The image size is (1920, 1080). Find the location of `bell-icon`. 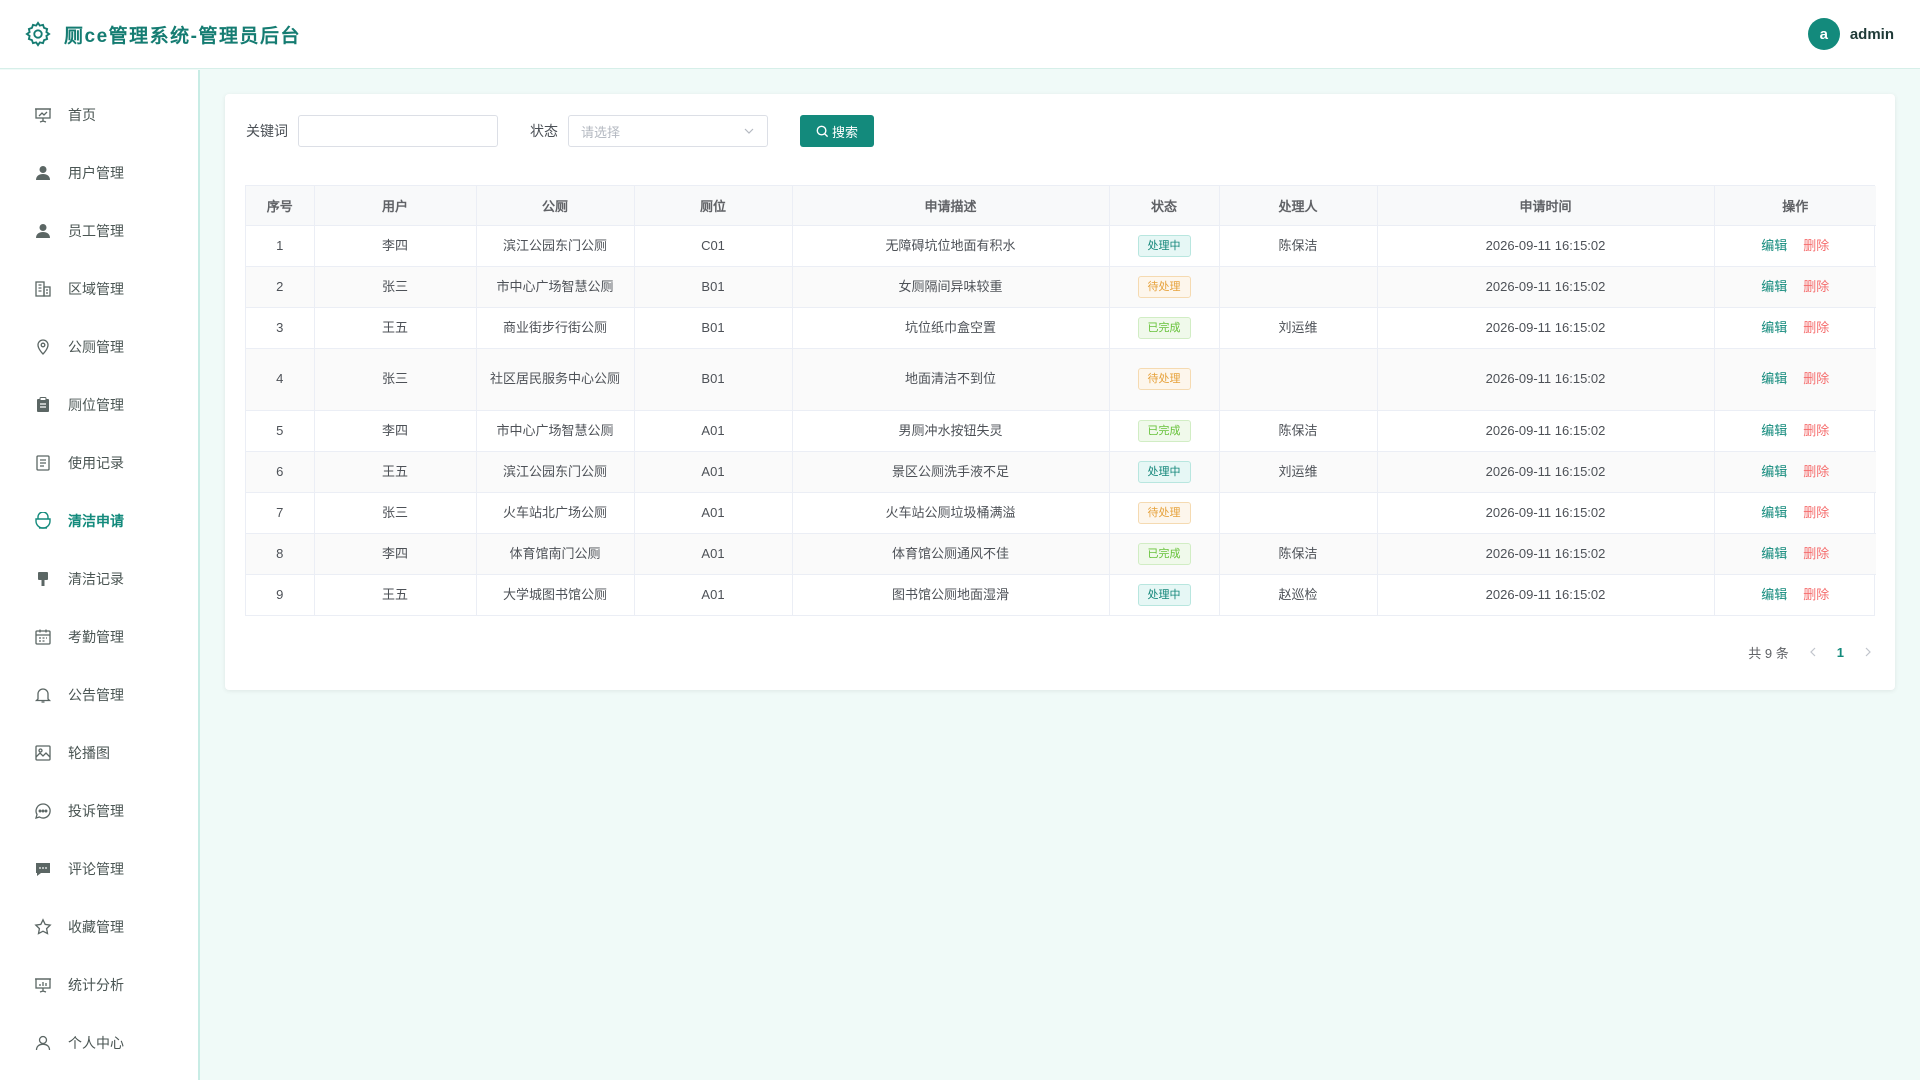

bell-icon is located at coordinates (43, 695).